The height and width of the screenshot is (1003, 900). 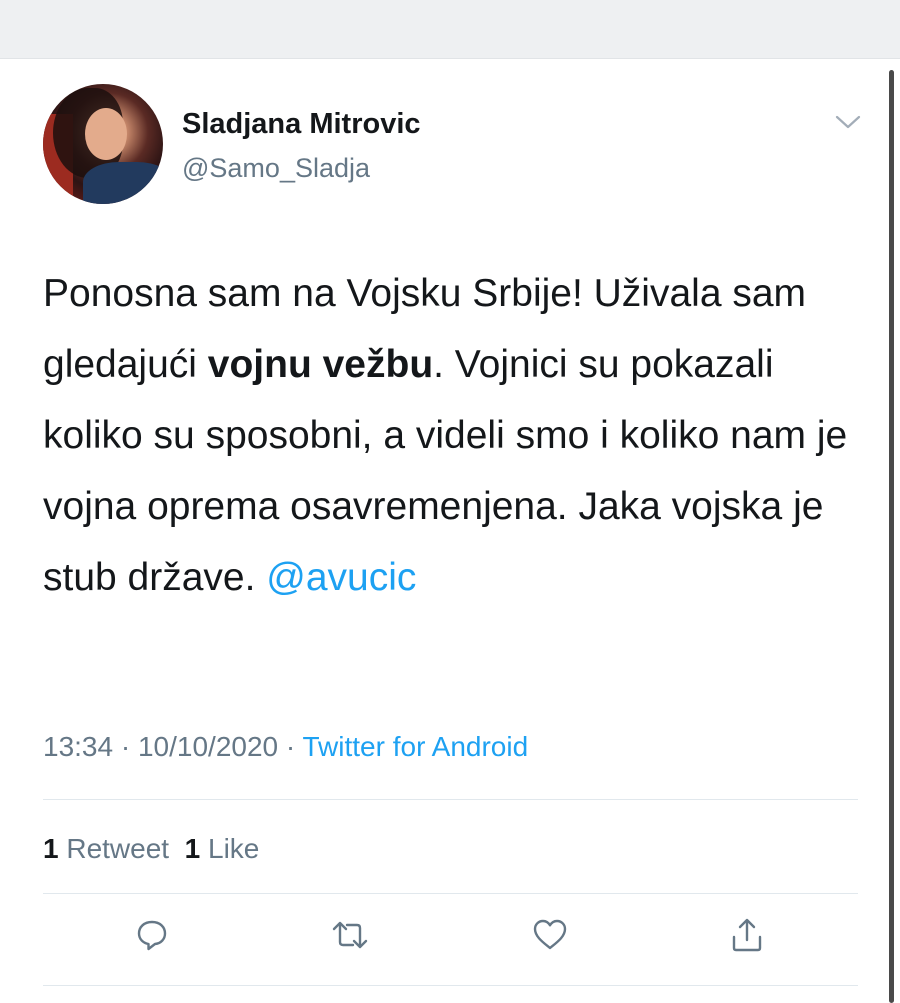 I want to click on share-icon, so click(x=747, y=935).